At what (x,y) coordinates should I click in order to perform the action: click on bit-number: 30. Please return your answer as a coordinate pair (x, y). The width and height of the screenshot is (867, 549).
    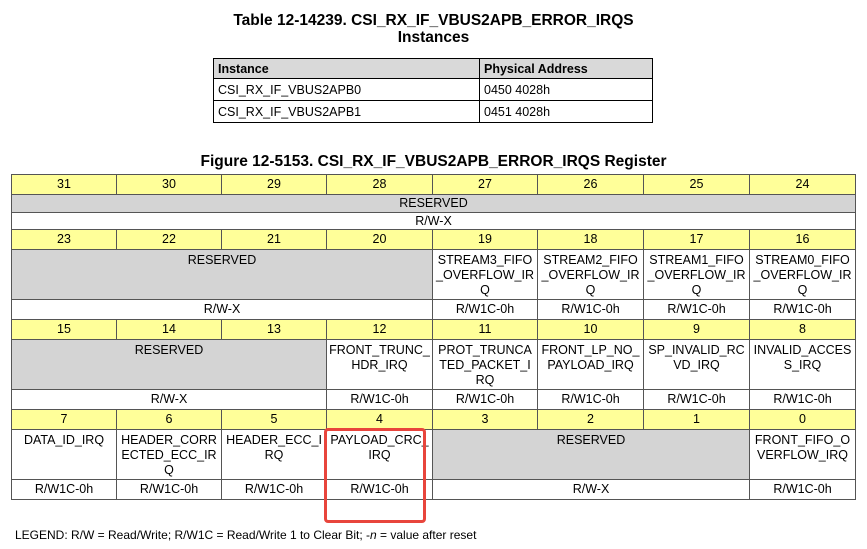
    Looking at the image, I should click on (169, 184).